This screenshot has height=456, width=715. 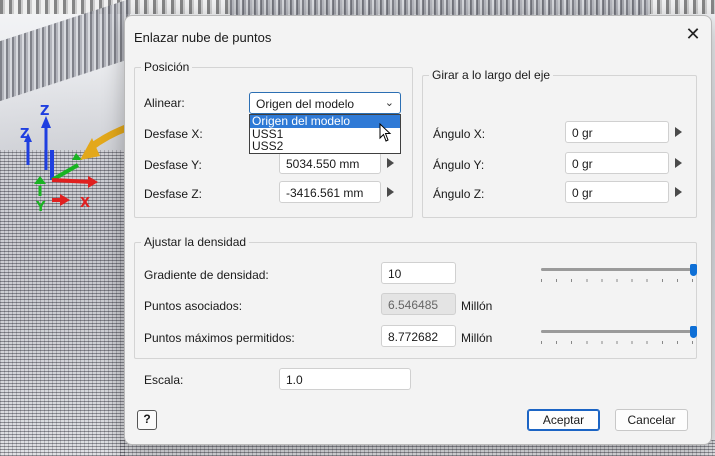 I want to click on cancel-button: Cancelar, so click(x=651, y=420).